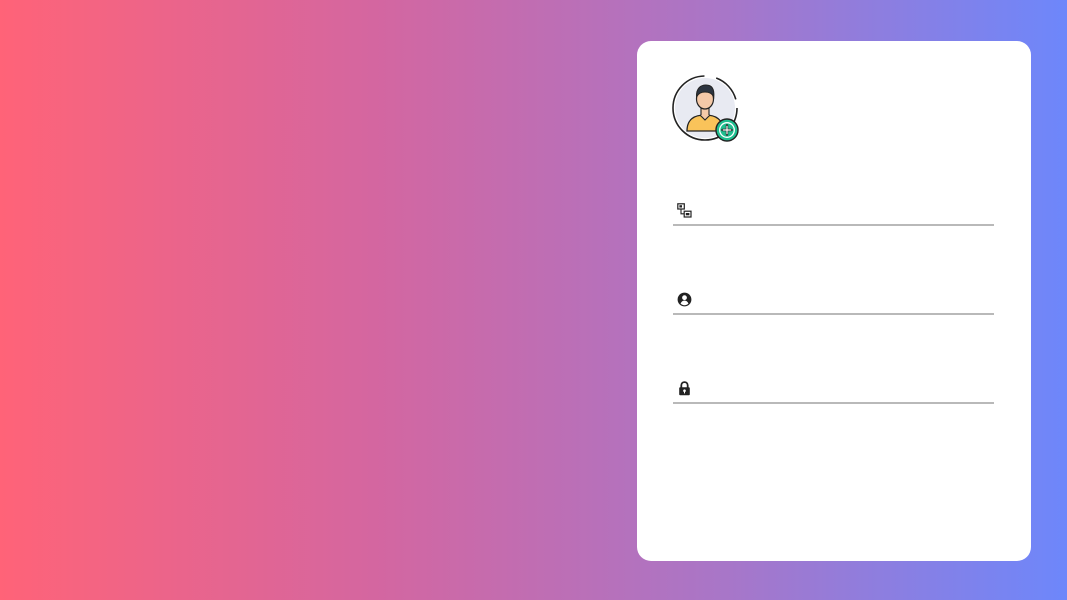 The width and height of the screenshot is (1067, 600). Describe the element at coordinates (847, 210) in the screenshot. I see `id-input` at that location.